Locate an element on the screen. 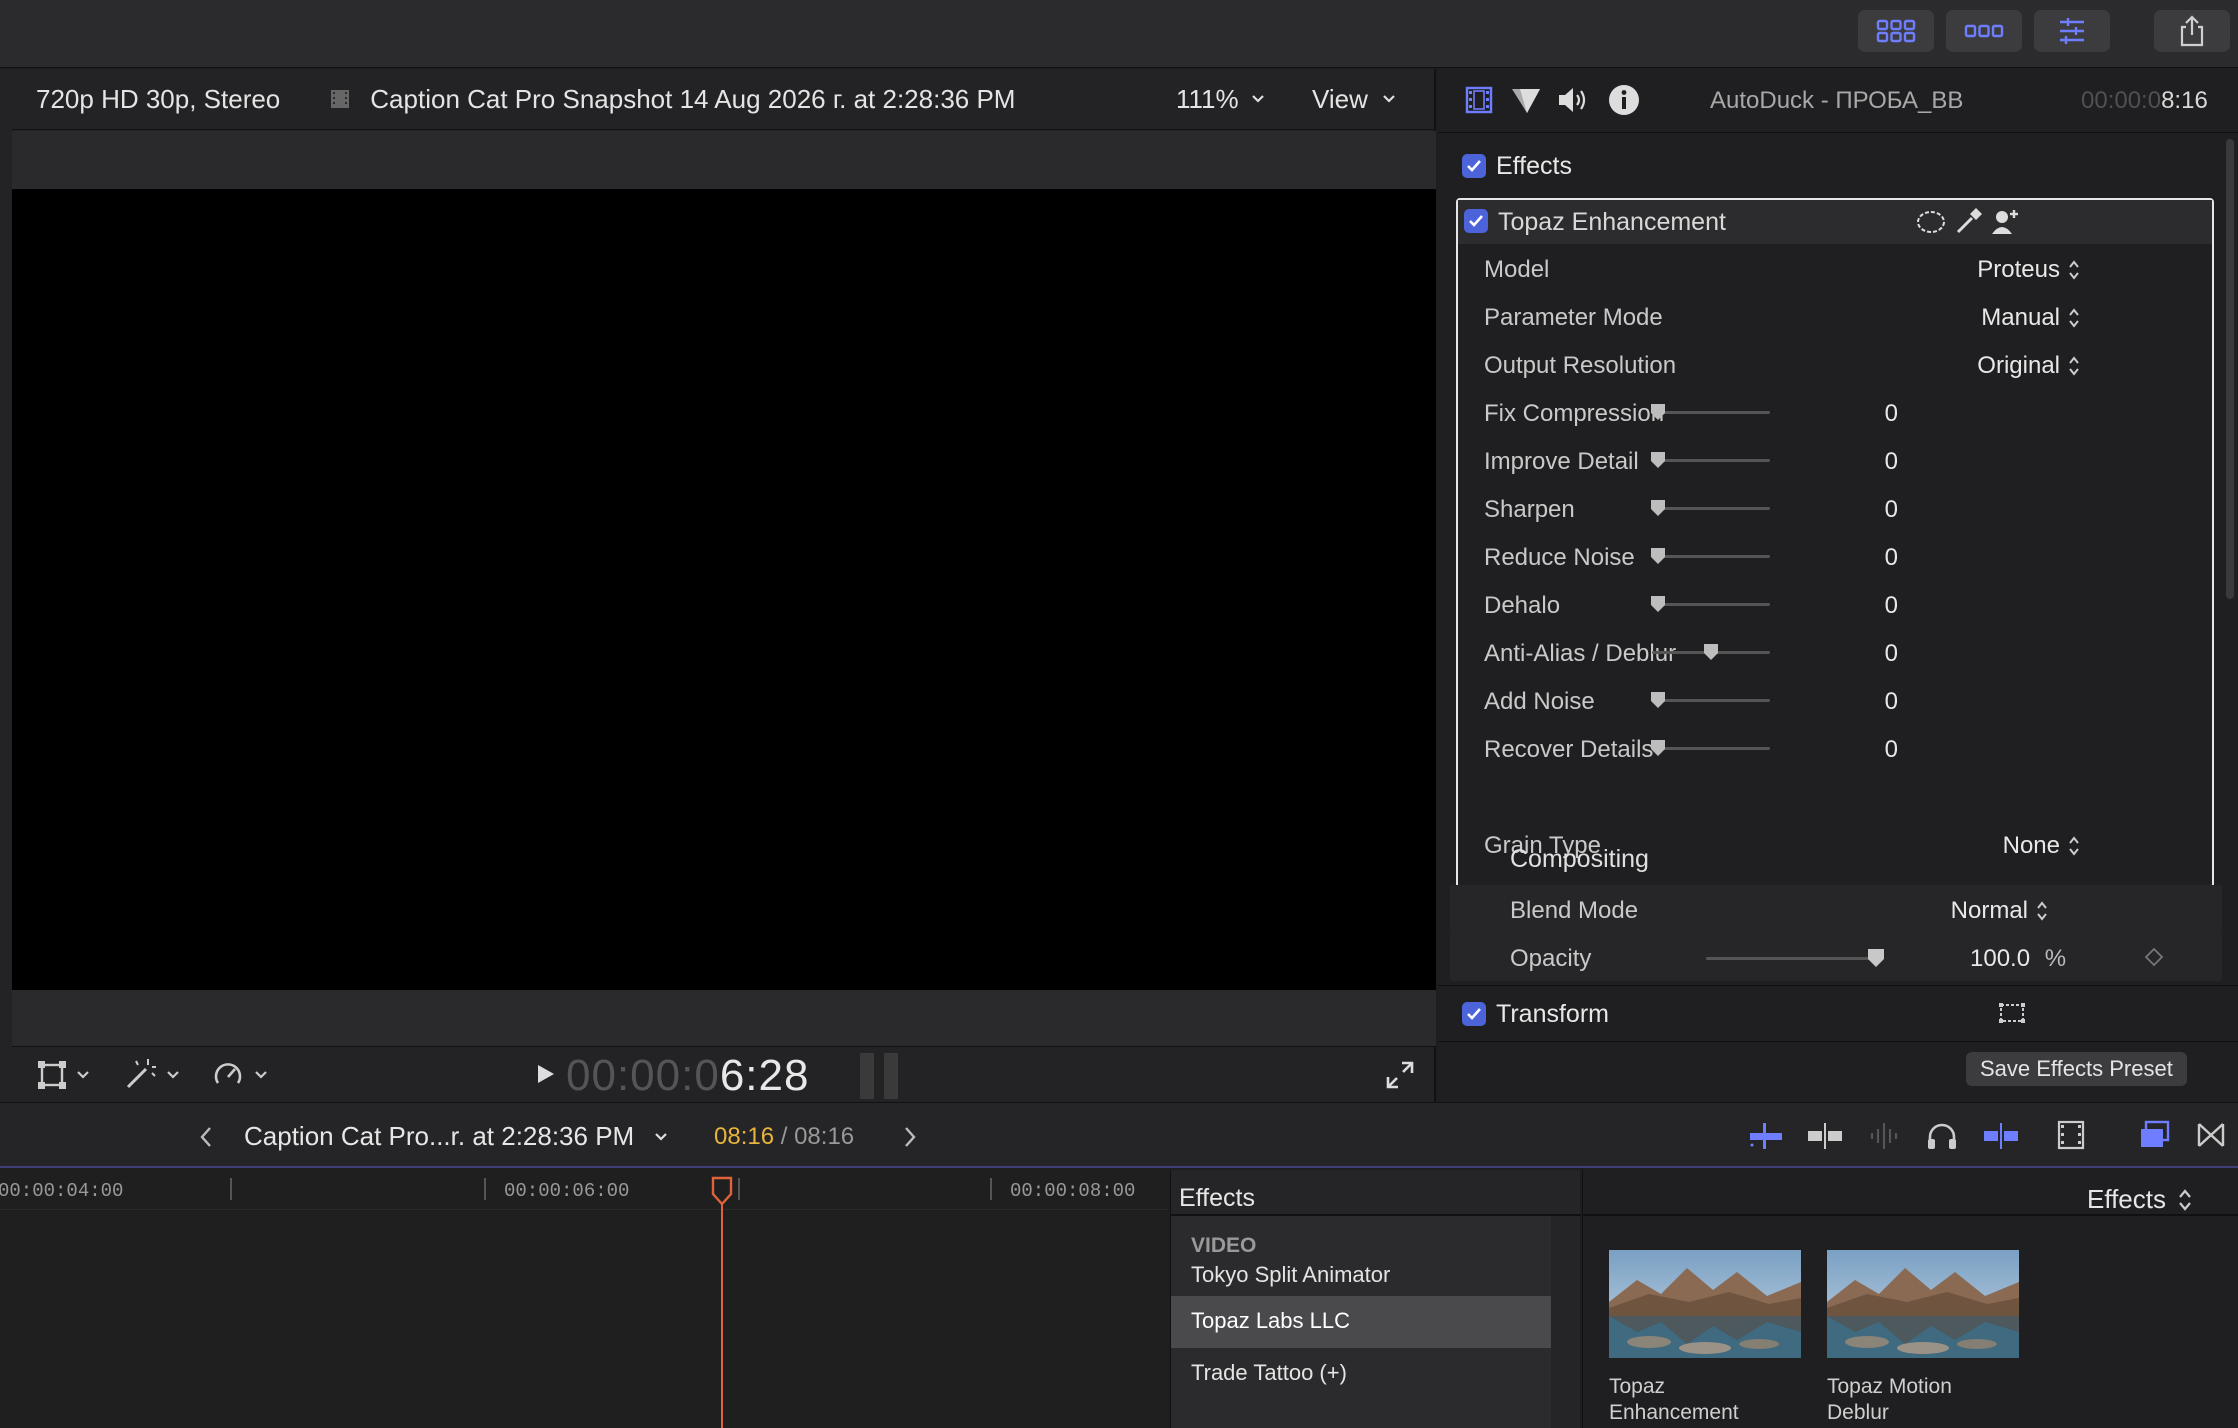 The width and height of the screenshot is (2238, 1428). info-inspector-tab is located at coordinates (1624, 100).